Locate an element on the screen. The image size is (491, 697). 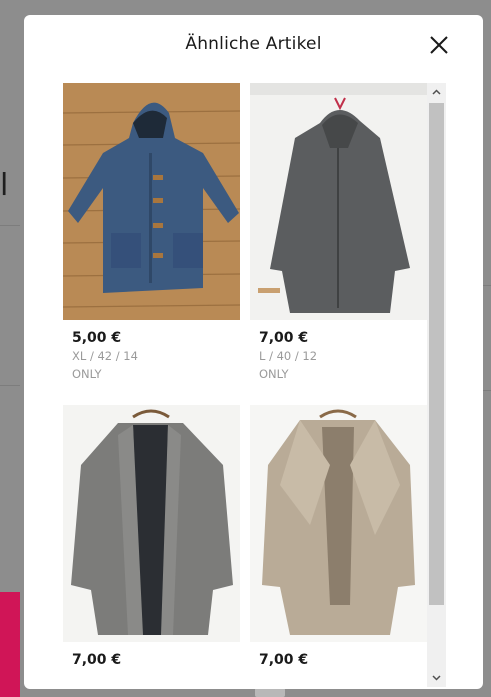
background-element is located at coordinates (270, 692).